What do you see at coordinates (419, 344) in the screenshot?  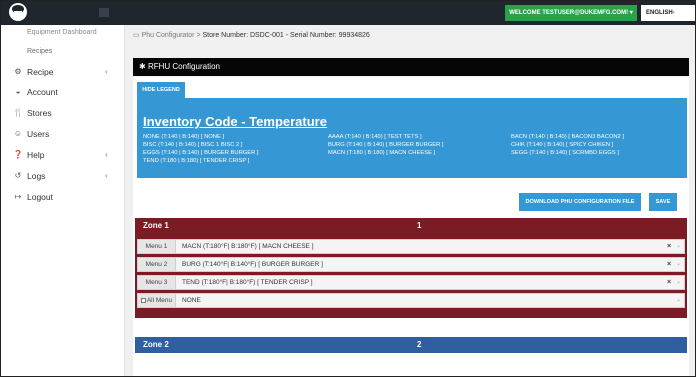 I see `zone-number: 2` at bounding box center [419, 344].